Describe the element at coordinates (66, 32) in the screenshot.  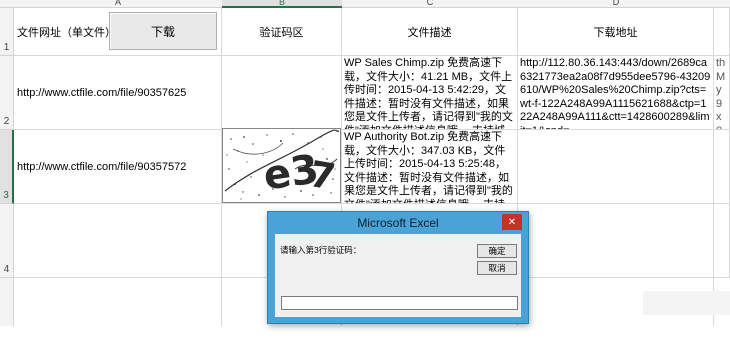
I see `header-file-url: 文件网址（单文件）` at that location.